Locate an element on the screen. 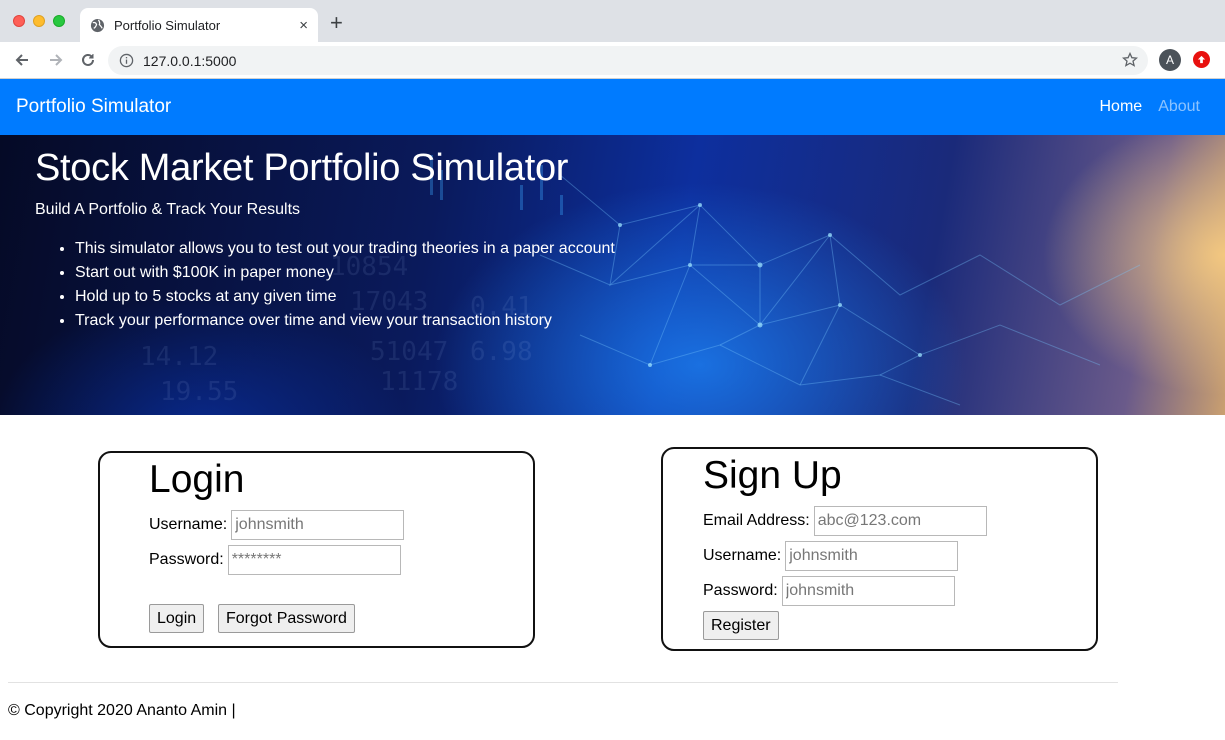  signup-title: Sign Up is located at coordinates (772, 475).